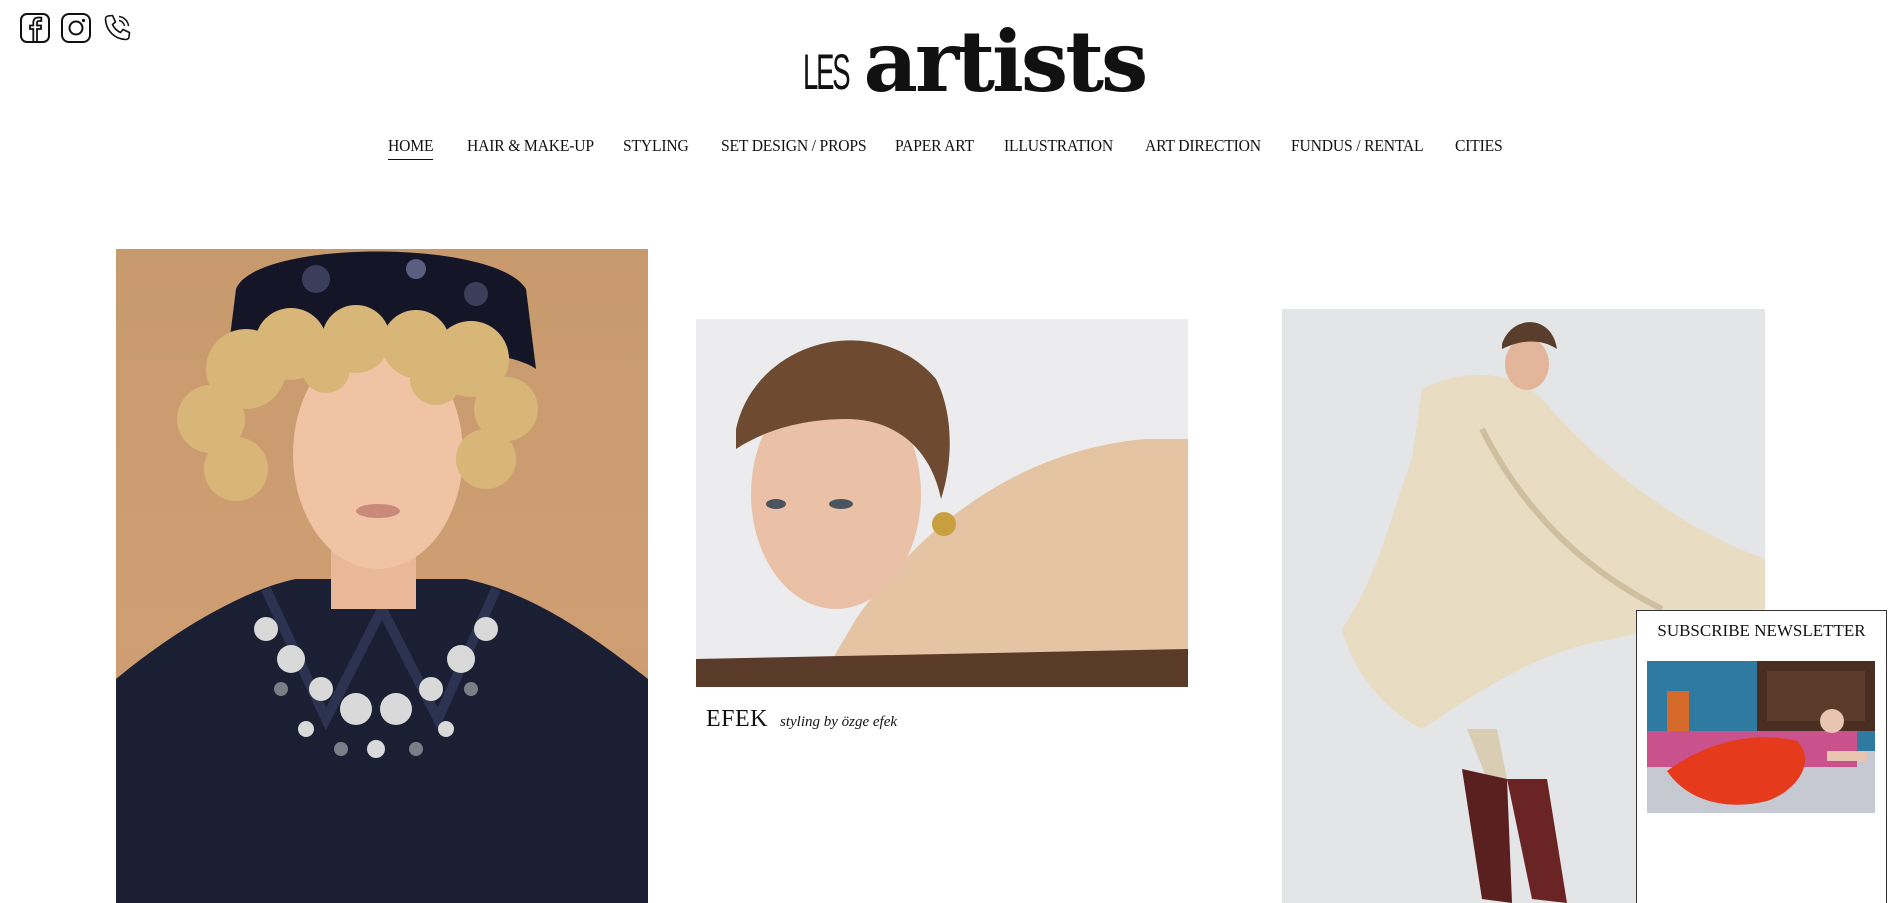 The width and height of the screenshot is (1902, 903). I want to click on portrait-slicked-hair-image, so click(942, 503).